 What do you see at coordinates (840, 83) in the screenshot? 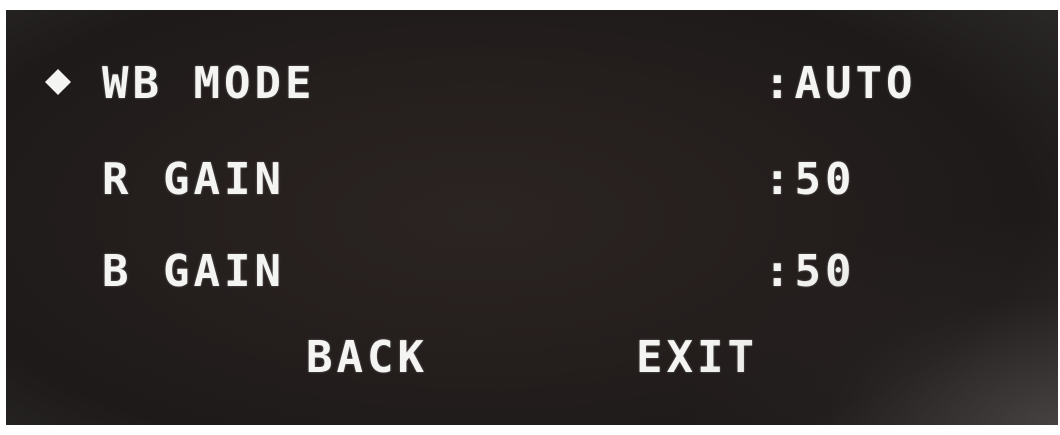
I see `wb-mode-value: :AUTO` at bounding box center [840, 83].